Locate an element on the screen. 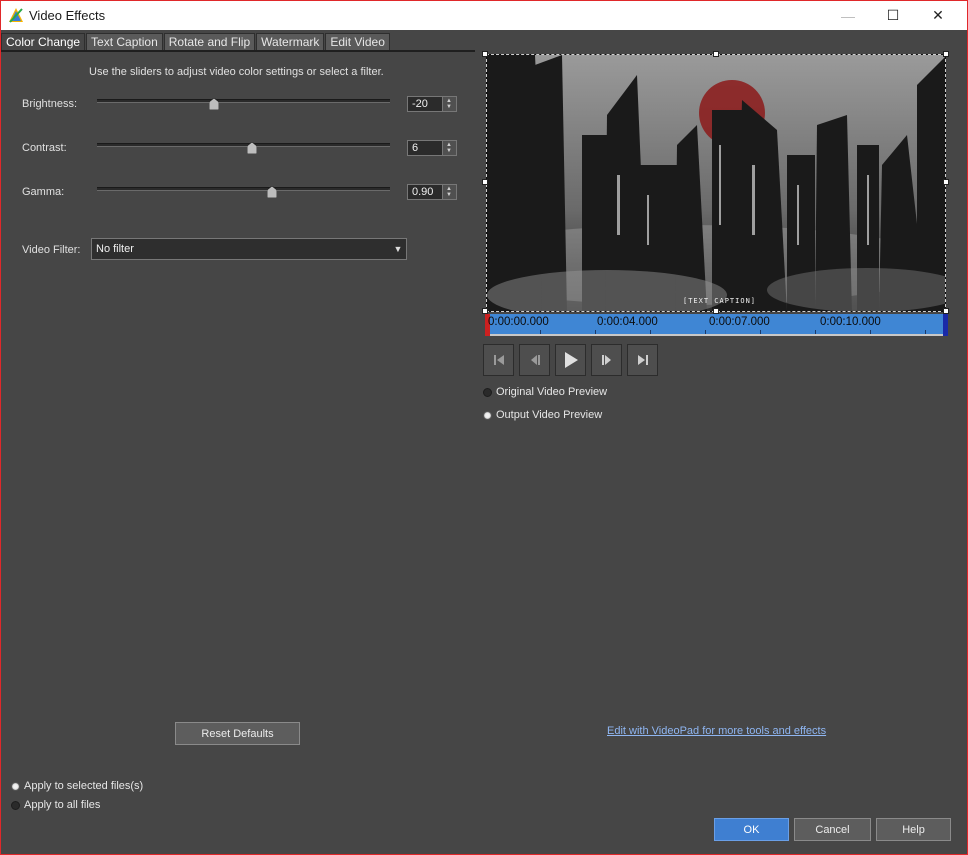 The height and width of the screenshot is (855, 968). gamma-slider-thumb is located at coordinates (271, 192).